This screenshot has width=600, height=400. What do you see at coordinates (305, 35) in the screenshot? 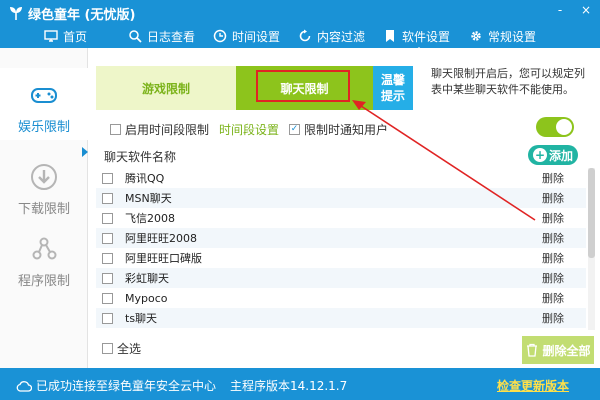
I see `refresh-icon` at bounding box center [305, 35].